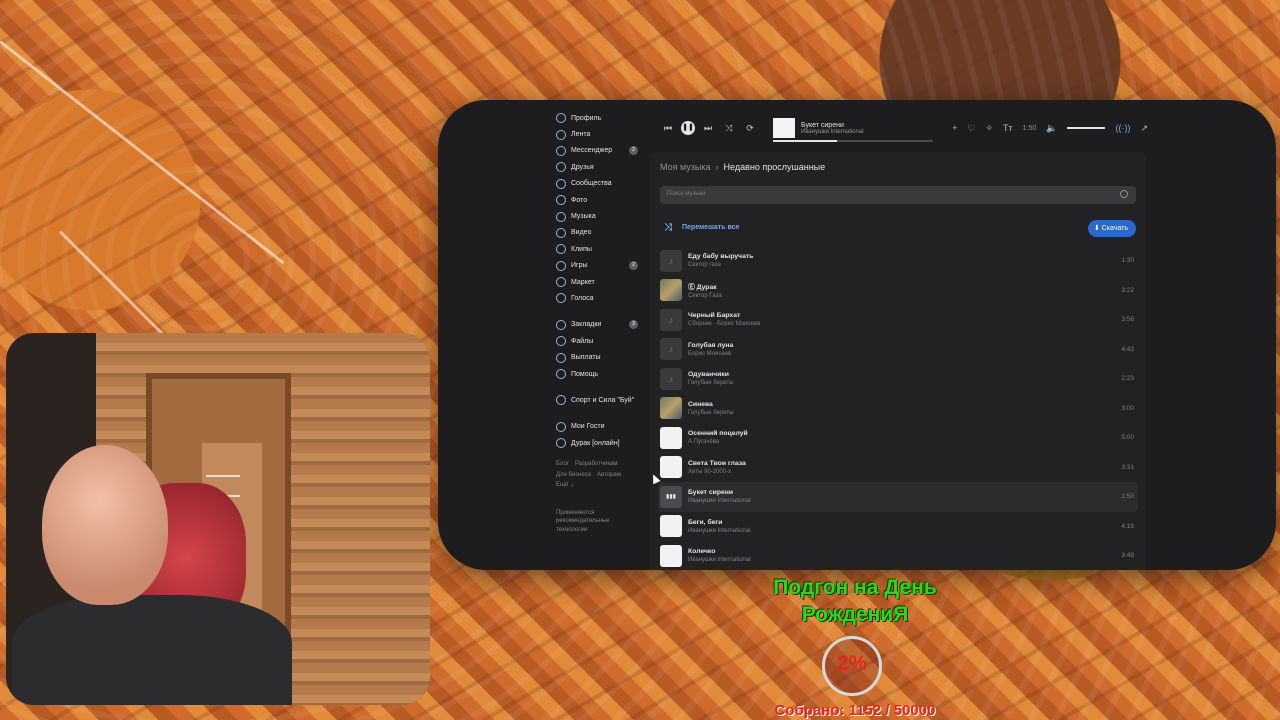 The image size is (1280, 720). What do you see at coordinates (705, 522) in the screenshot?
I see `track-title: Беги, беги` at bounding box center [705, 522].